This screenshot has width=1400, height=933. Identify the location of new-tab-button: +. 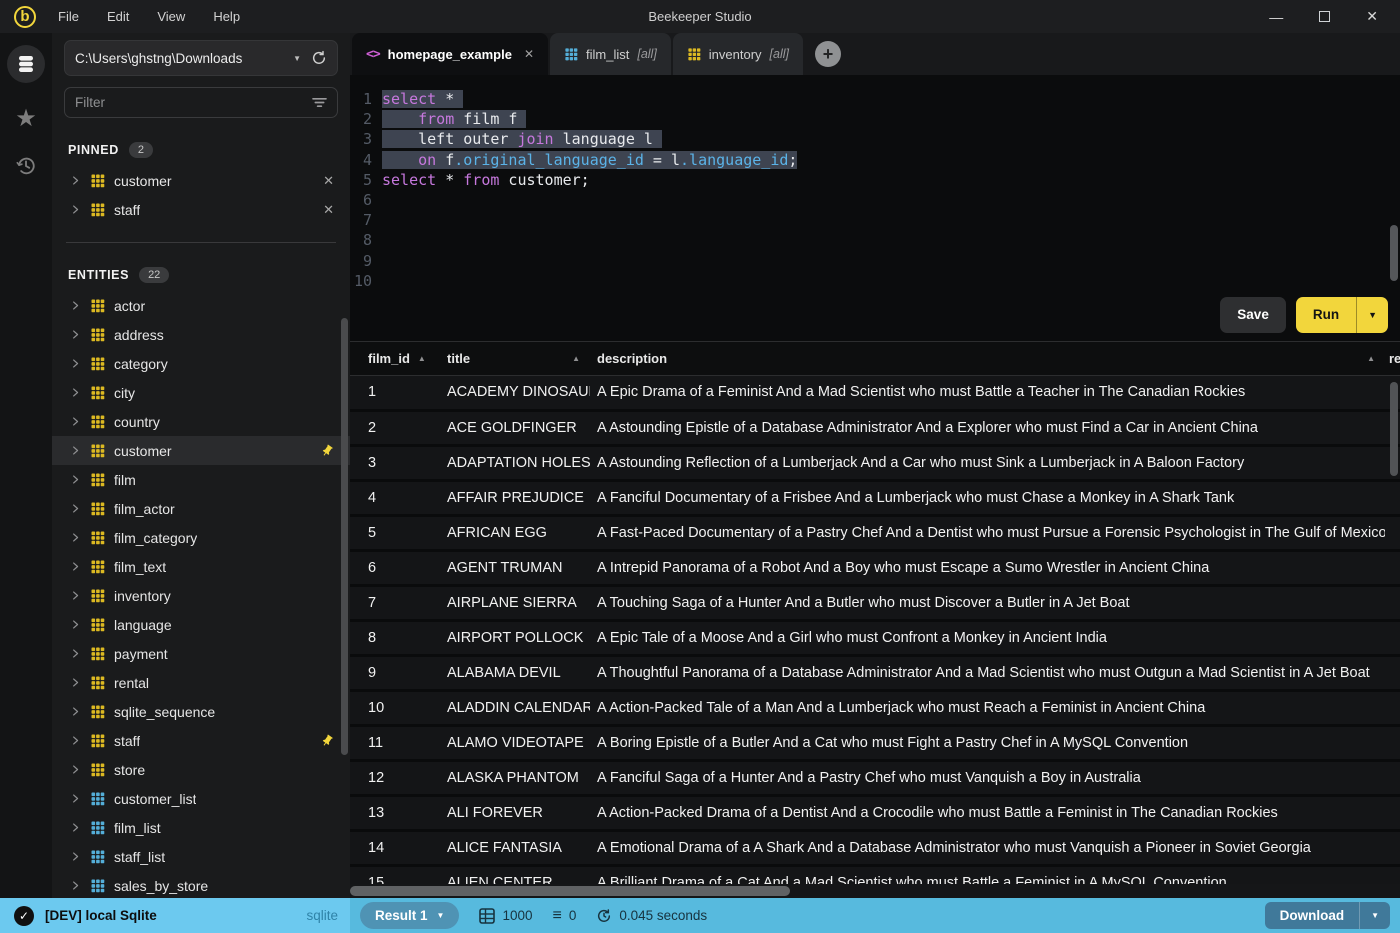
(828, 54).